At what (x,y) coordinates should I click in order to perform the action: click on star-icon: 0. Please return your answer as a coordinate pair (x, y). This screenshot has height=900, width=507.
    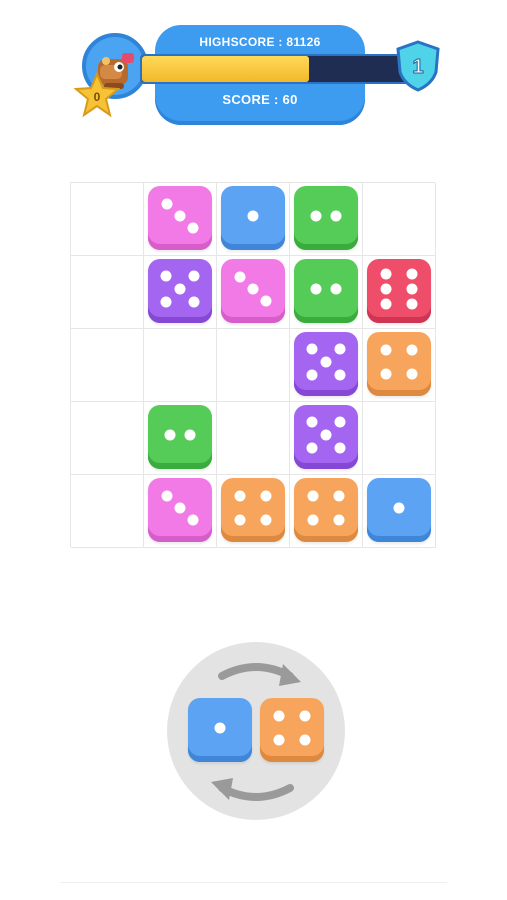
    Looking at the image, I should click on (97, 95).